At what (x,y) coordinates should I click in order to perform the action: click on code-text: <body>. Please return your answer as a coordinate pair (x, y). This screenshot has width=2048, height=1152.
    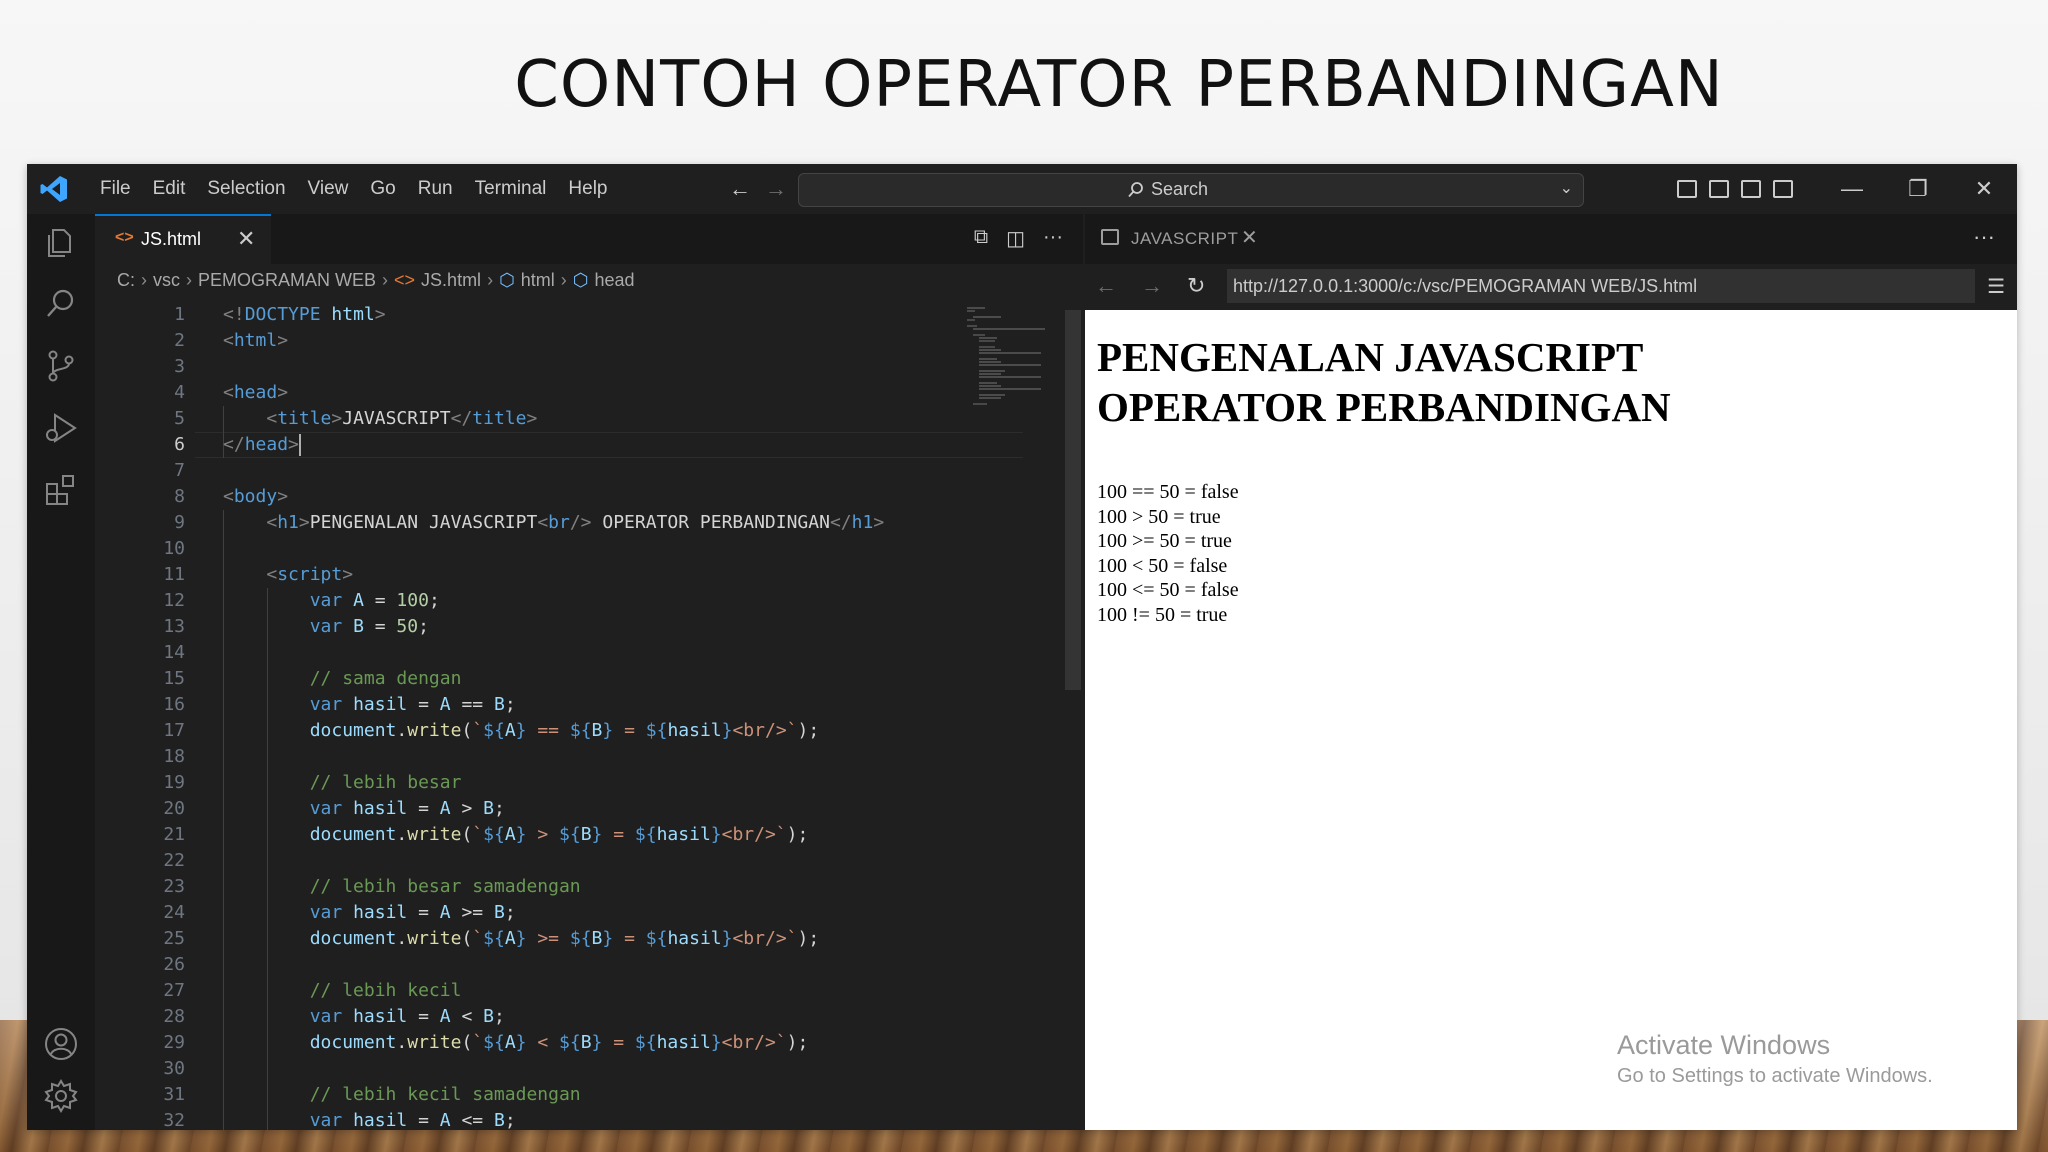
    Looking at the image, I should click on (256, 496).